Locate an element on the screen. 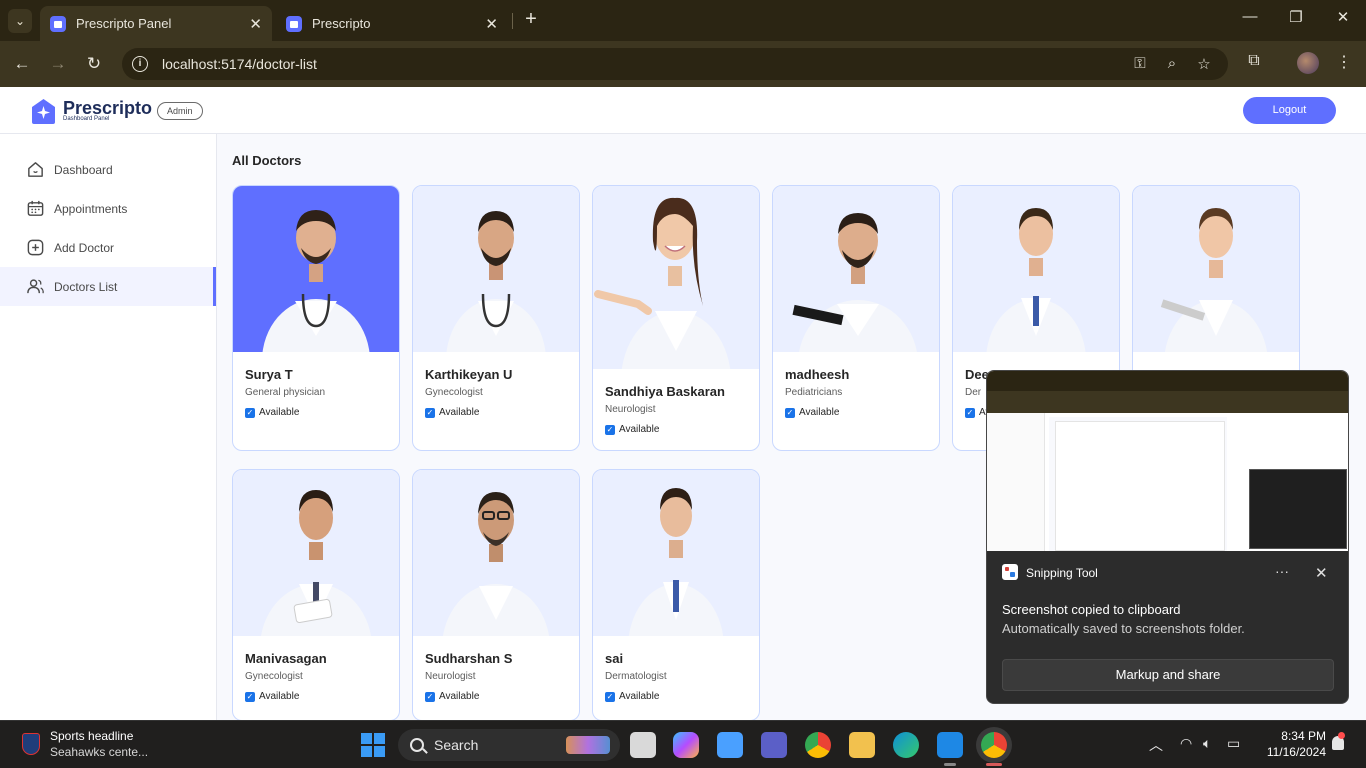 The height and width of the screenshot is (768, 1366). doctor-speciality: Neurologist is located at coordinates (450, 676).